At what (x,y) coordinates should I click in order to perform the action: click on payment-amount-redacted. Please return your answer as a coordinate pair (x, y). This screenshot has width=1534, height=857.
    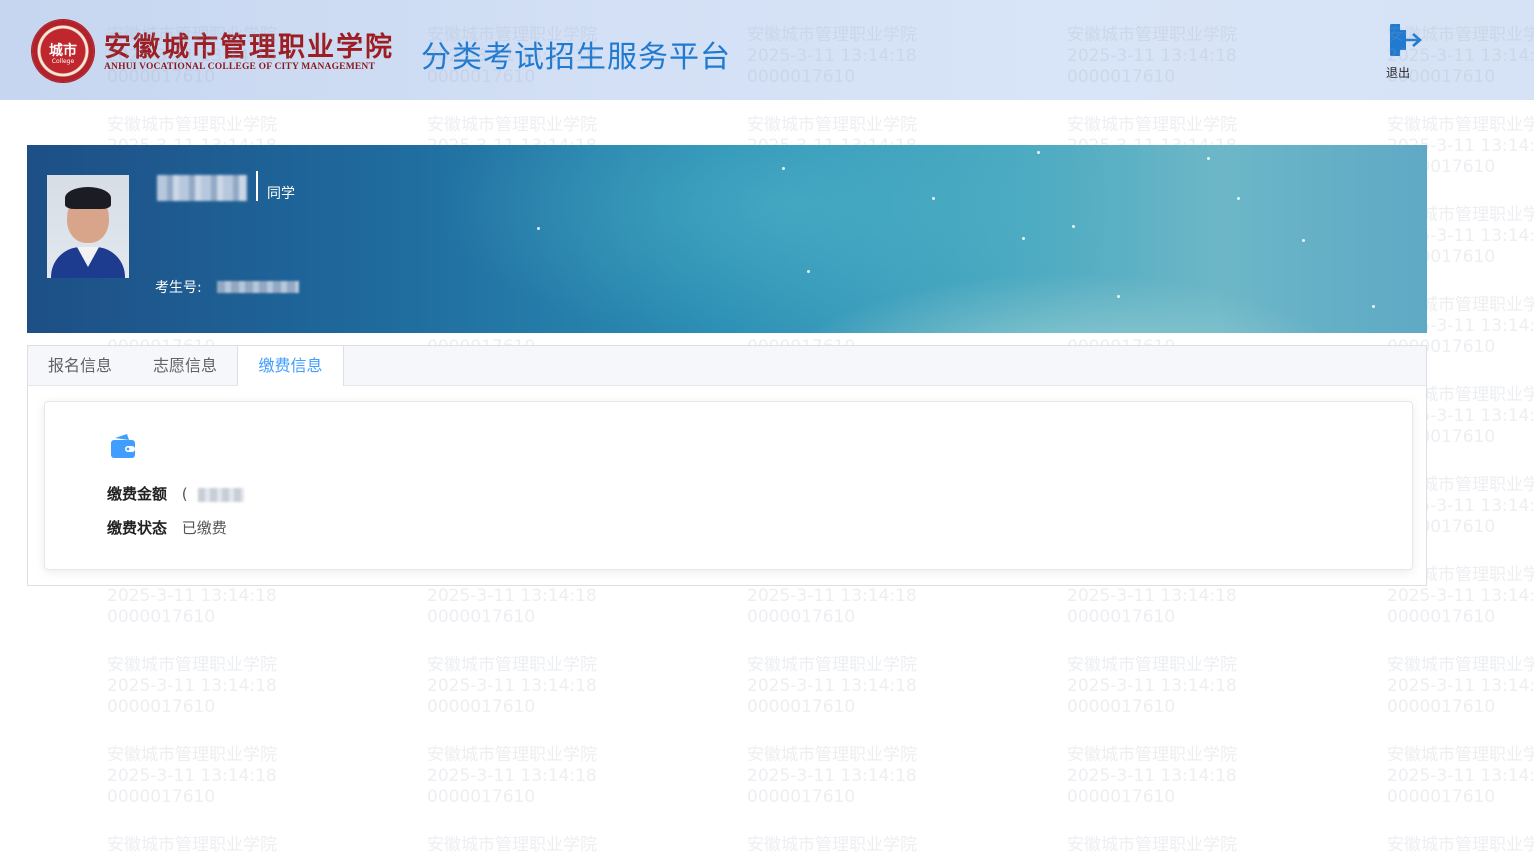
    Looking at the image, I should click on (221, 494).